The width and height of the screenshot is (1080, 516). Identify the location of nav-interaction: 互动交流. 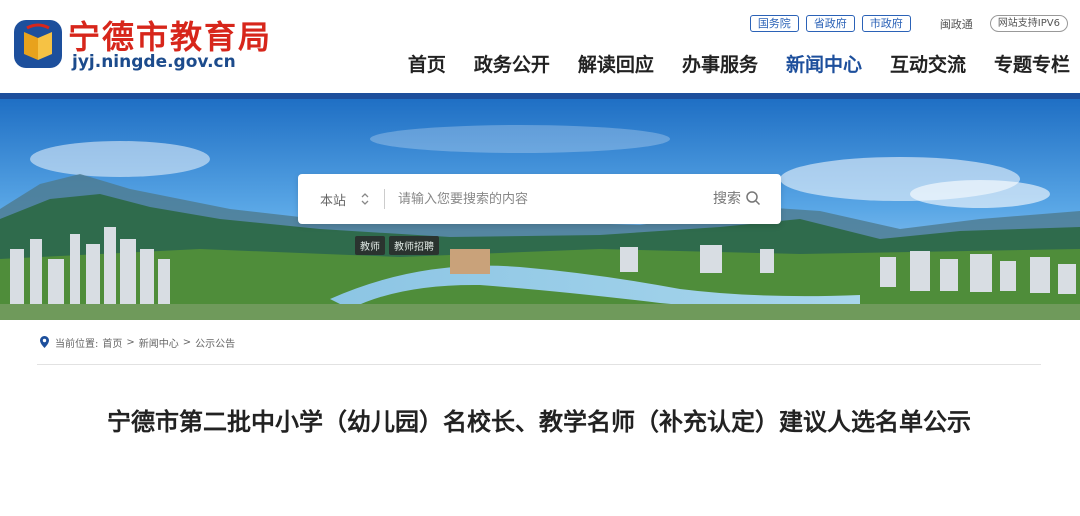
(928, 63).